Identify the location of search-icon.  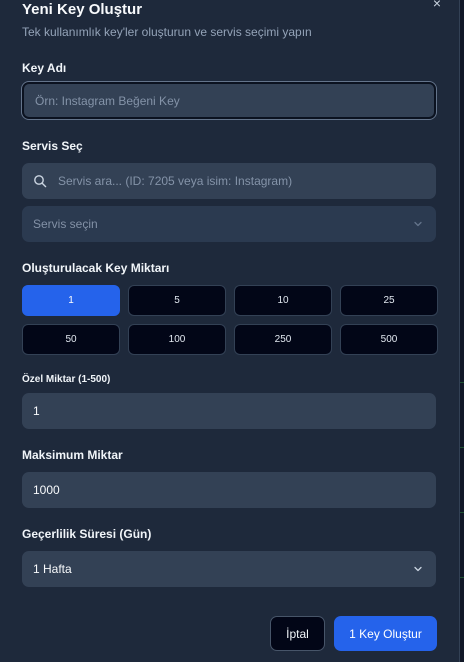
(40, 181).